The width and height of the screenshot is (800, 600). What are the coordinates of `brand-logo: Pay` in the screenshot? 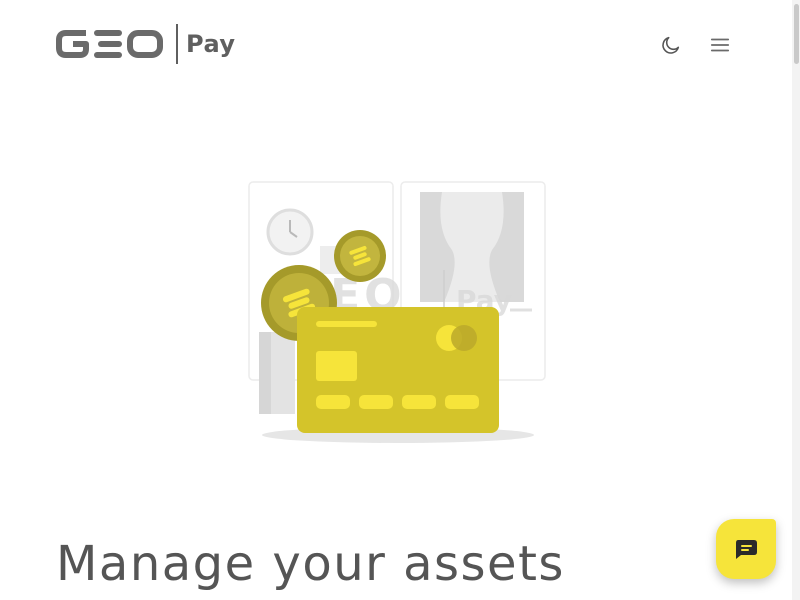 It's located at (146, 44).